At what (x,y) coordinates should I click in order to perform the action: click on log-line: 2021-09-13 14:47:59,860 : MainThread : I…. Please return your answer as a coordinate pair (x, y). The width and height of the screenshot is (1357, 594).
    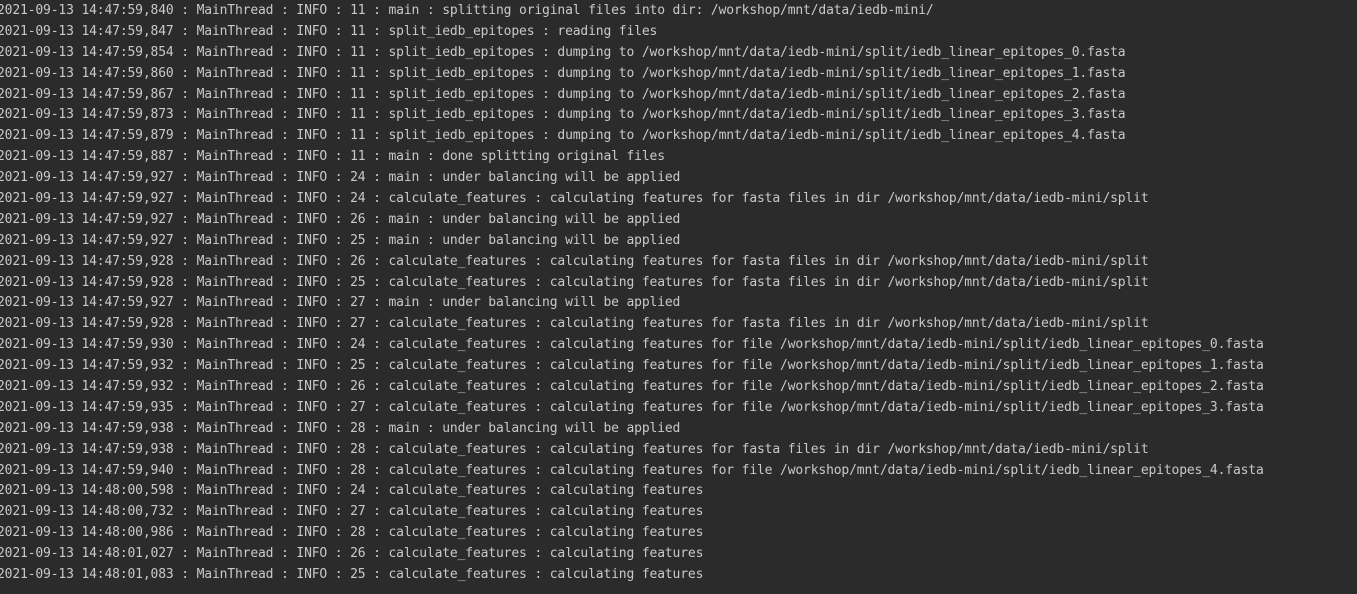
    Looking at the image, I should click on (563, 73).